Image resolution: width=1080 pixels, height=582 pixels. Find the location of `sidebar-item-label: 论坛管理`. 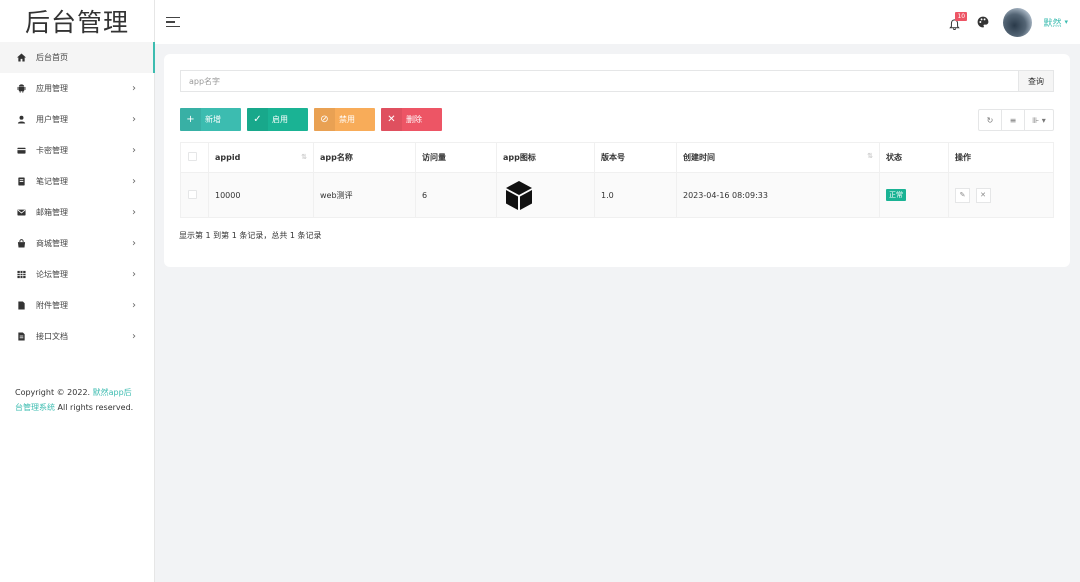

sidebar-item-label: 论坛管理 is located at coordinates (84, 274).